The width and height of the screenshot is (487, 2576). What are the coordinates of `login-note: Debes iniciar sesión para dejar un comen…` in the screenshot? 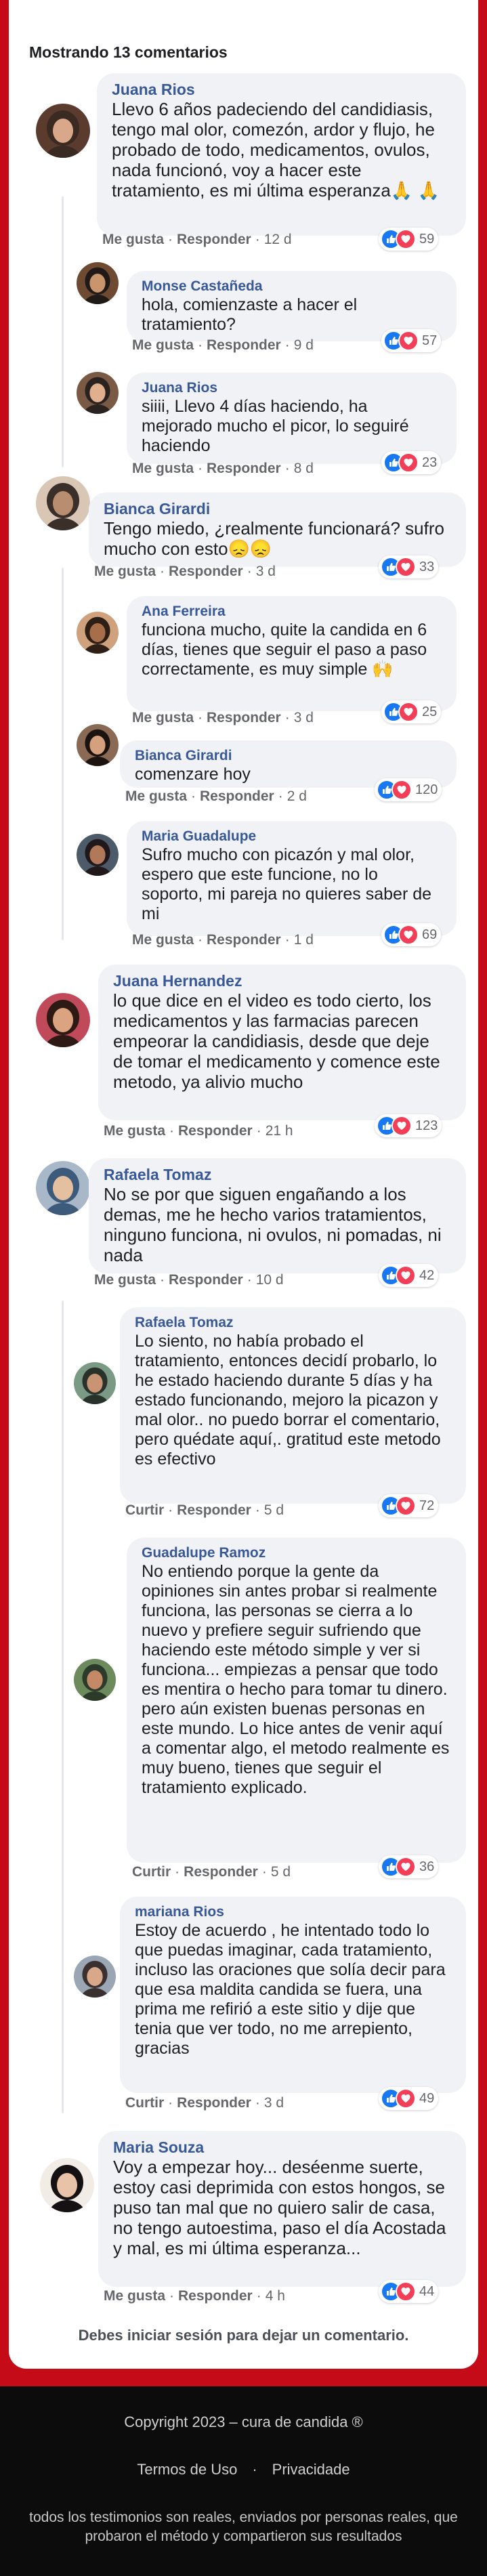 It's located at (243, 2335).